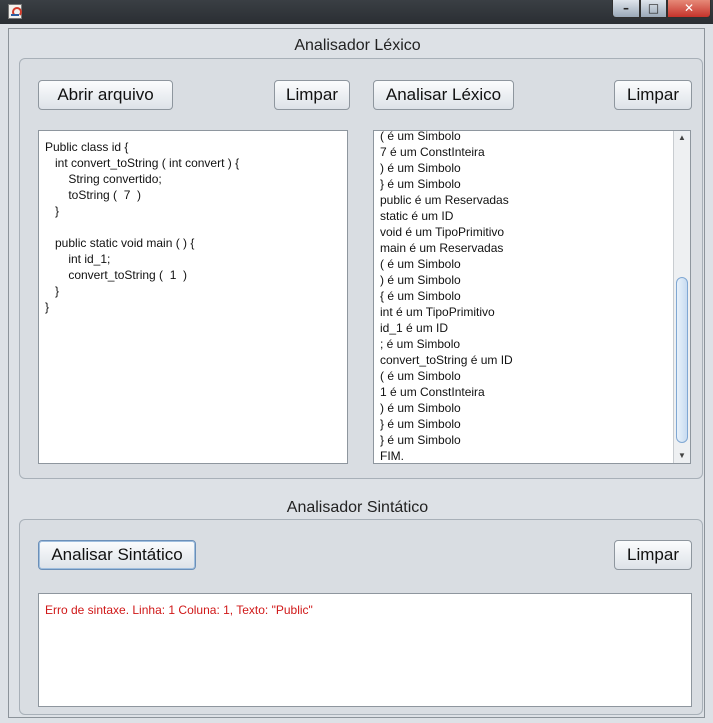  Describe the element at coordinates (120, 243) in the screenshot. I see `source-line: public static void main ( ) {` at that location.